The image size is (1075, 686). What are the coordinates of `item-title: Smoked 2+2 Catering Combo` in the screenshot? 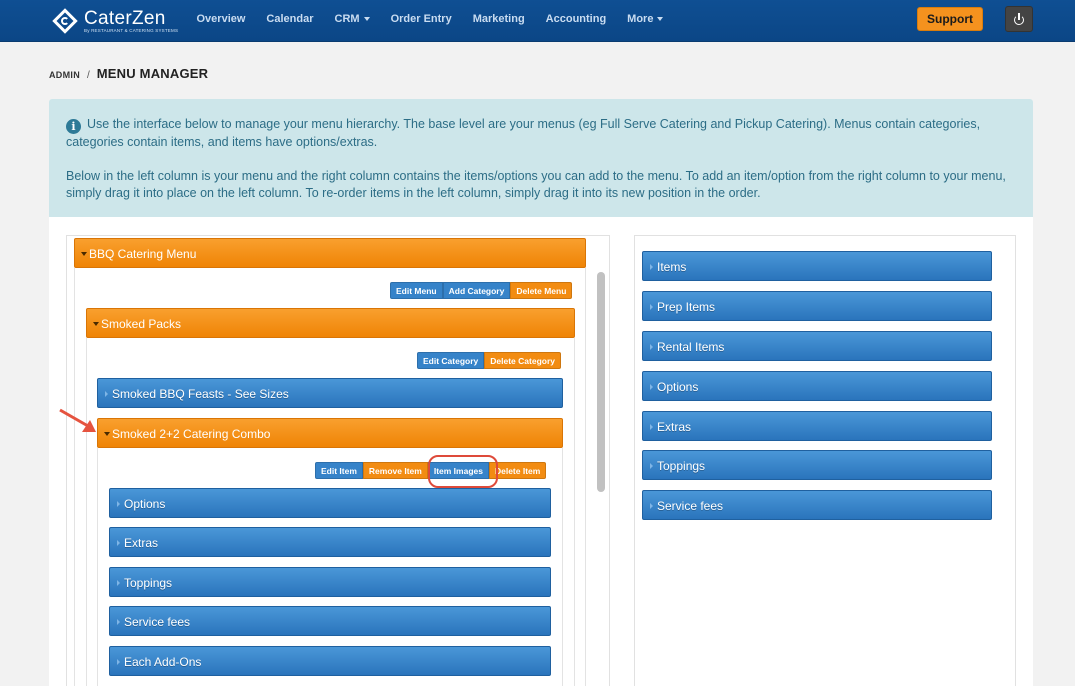 It's located at (191, 434).